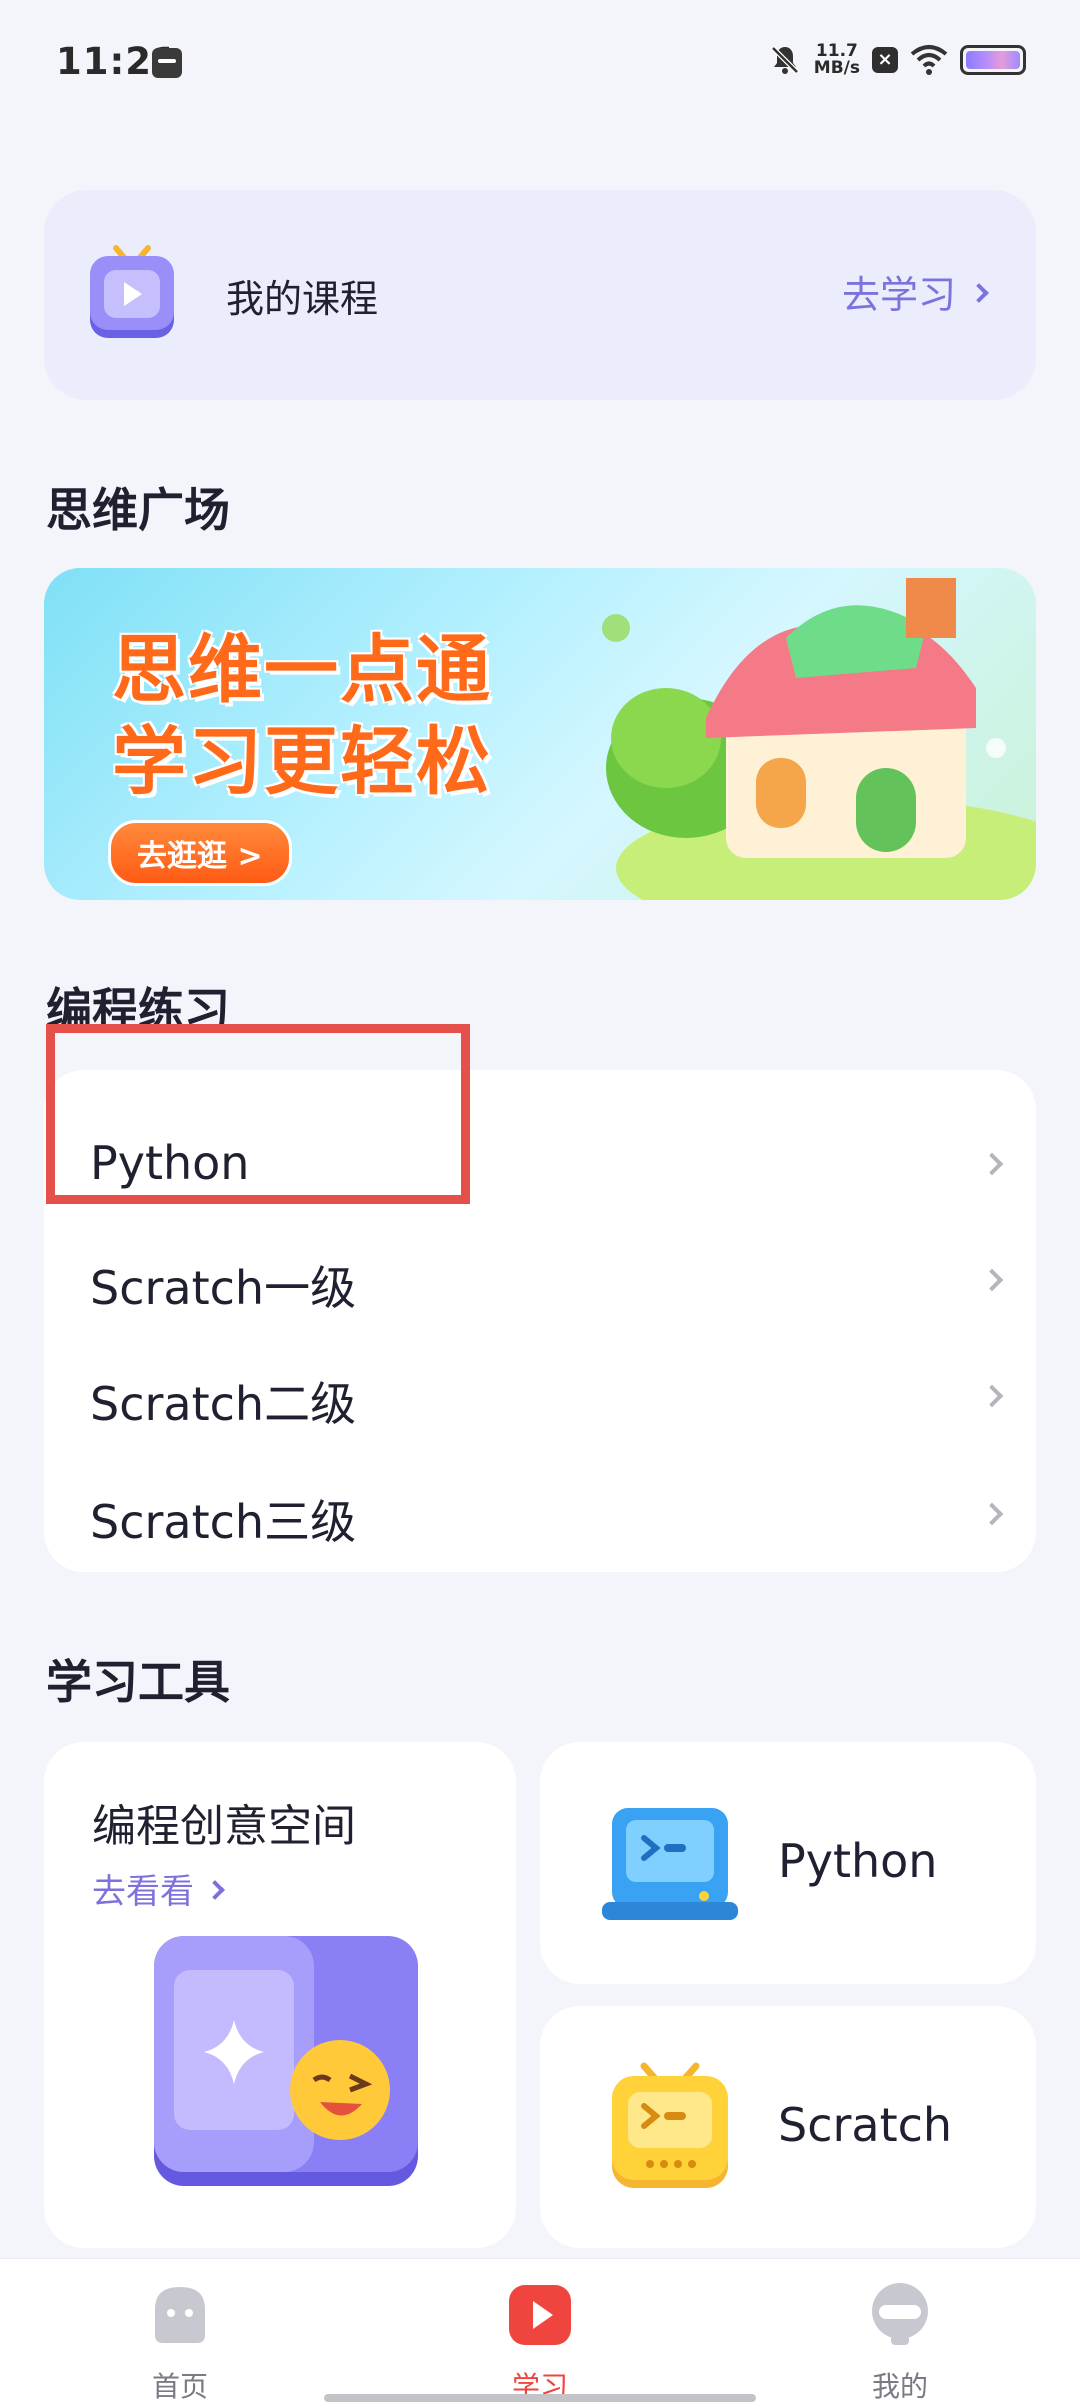  What do you see at coordinates (223, 1288) in the screenshot?
I see `list-item-label: Scratch一级` at bounding box center [223, 1288].